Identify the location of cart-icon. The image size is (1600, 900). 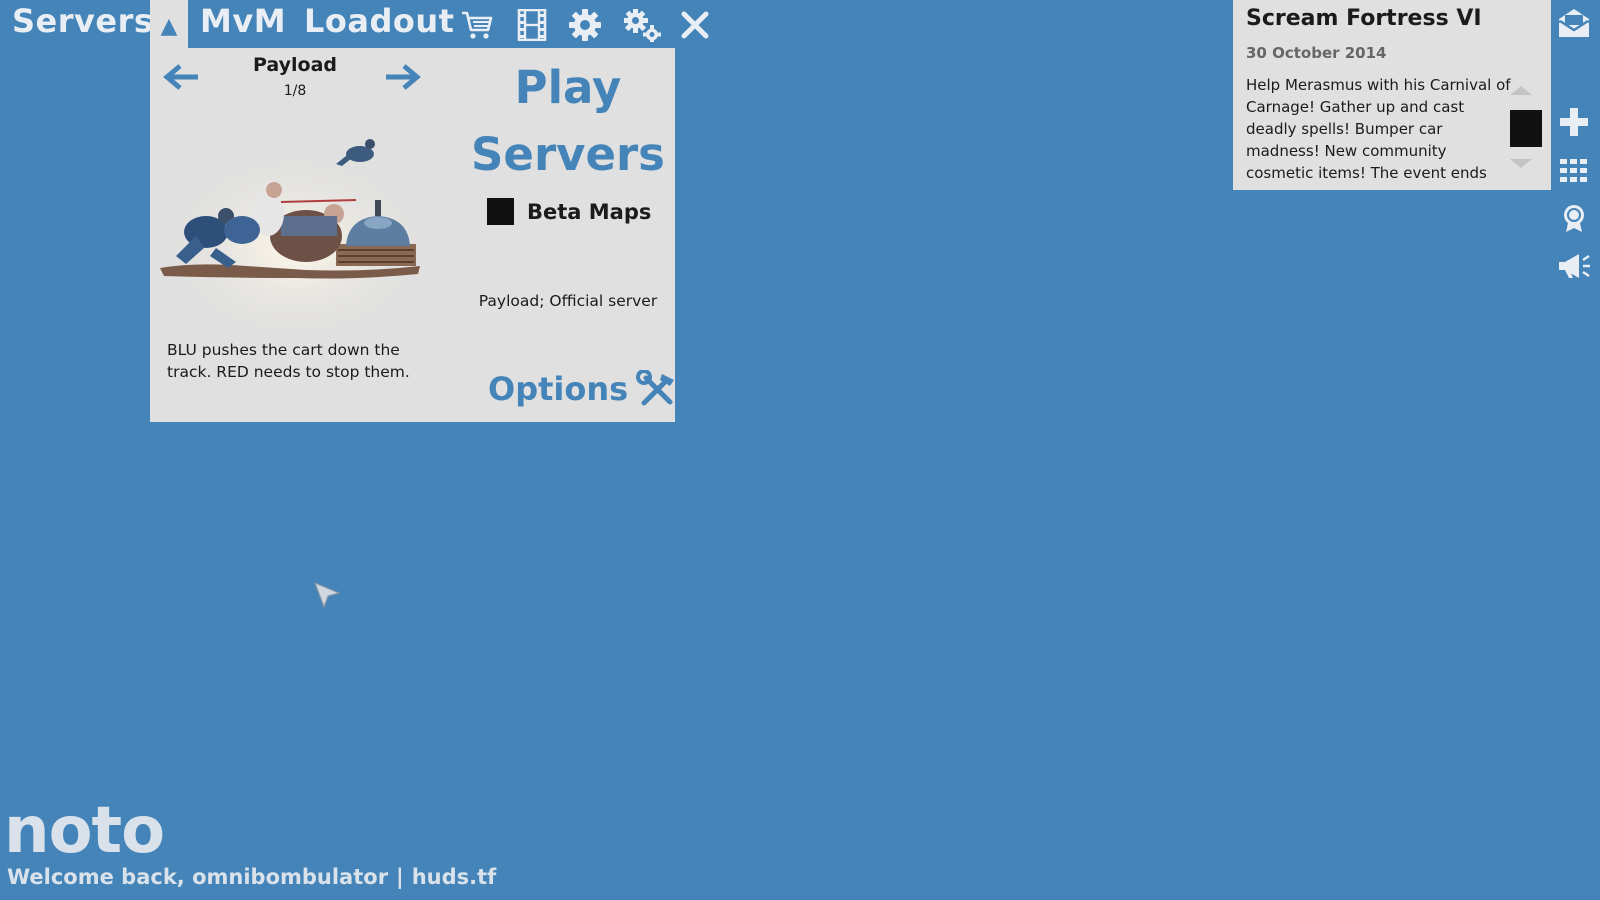
(477, 25).